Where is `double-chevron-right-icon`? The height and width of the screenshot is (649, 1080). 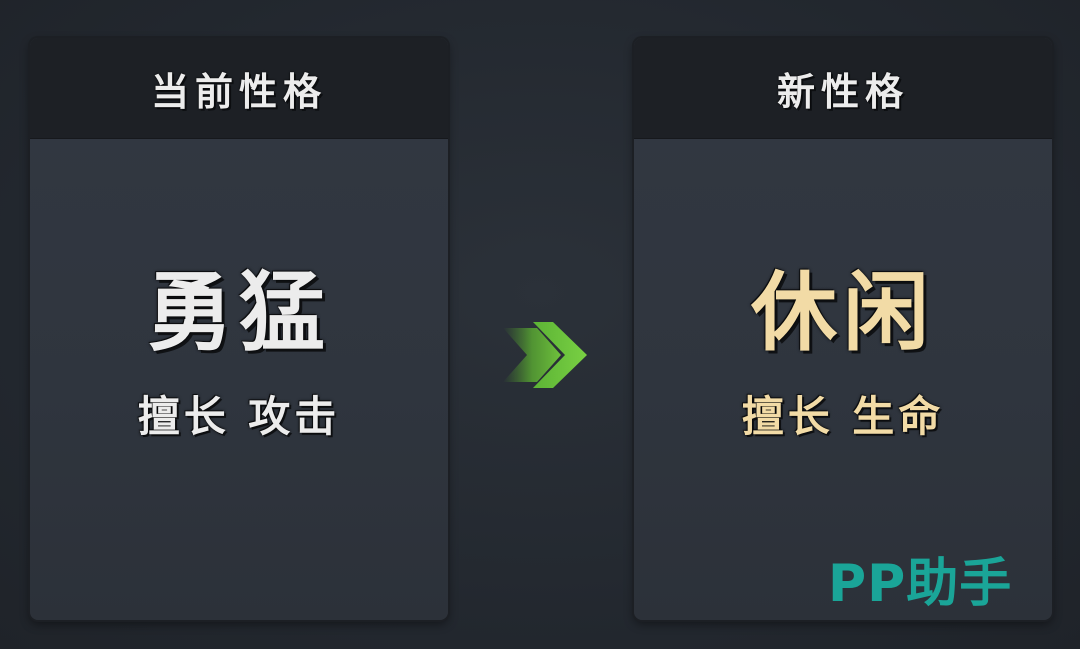 double-chevron-right-icon is located at coordinates (545, 355).